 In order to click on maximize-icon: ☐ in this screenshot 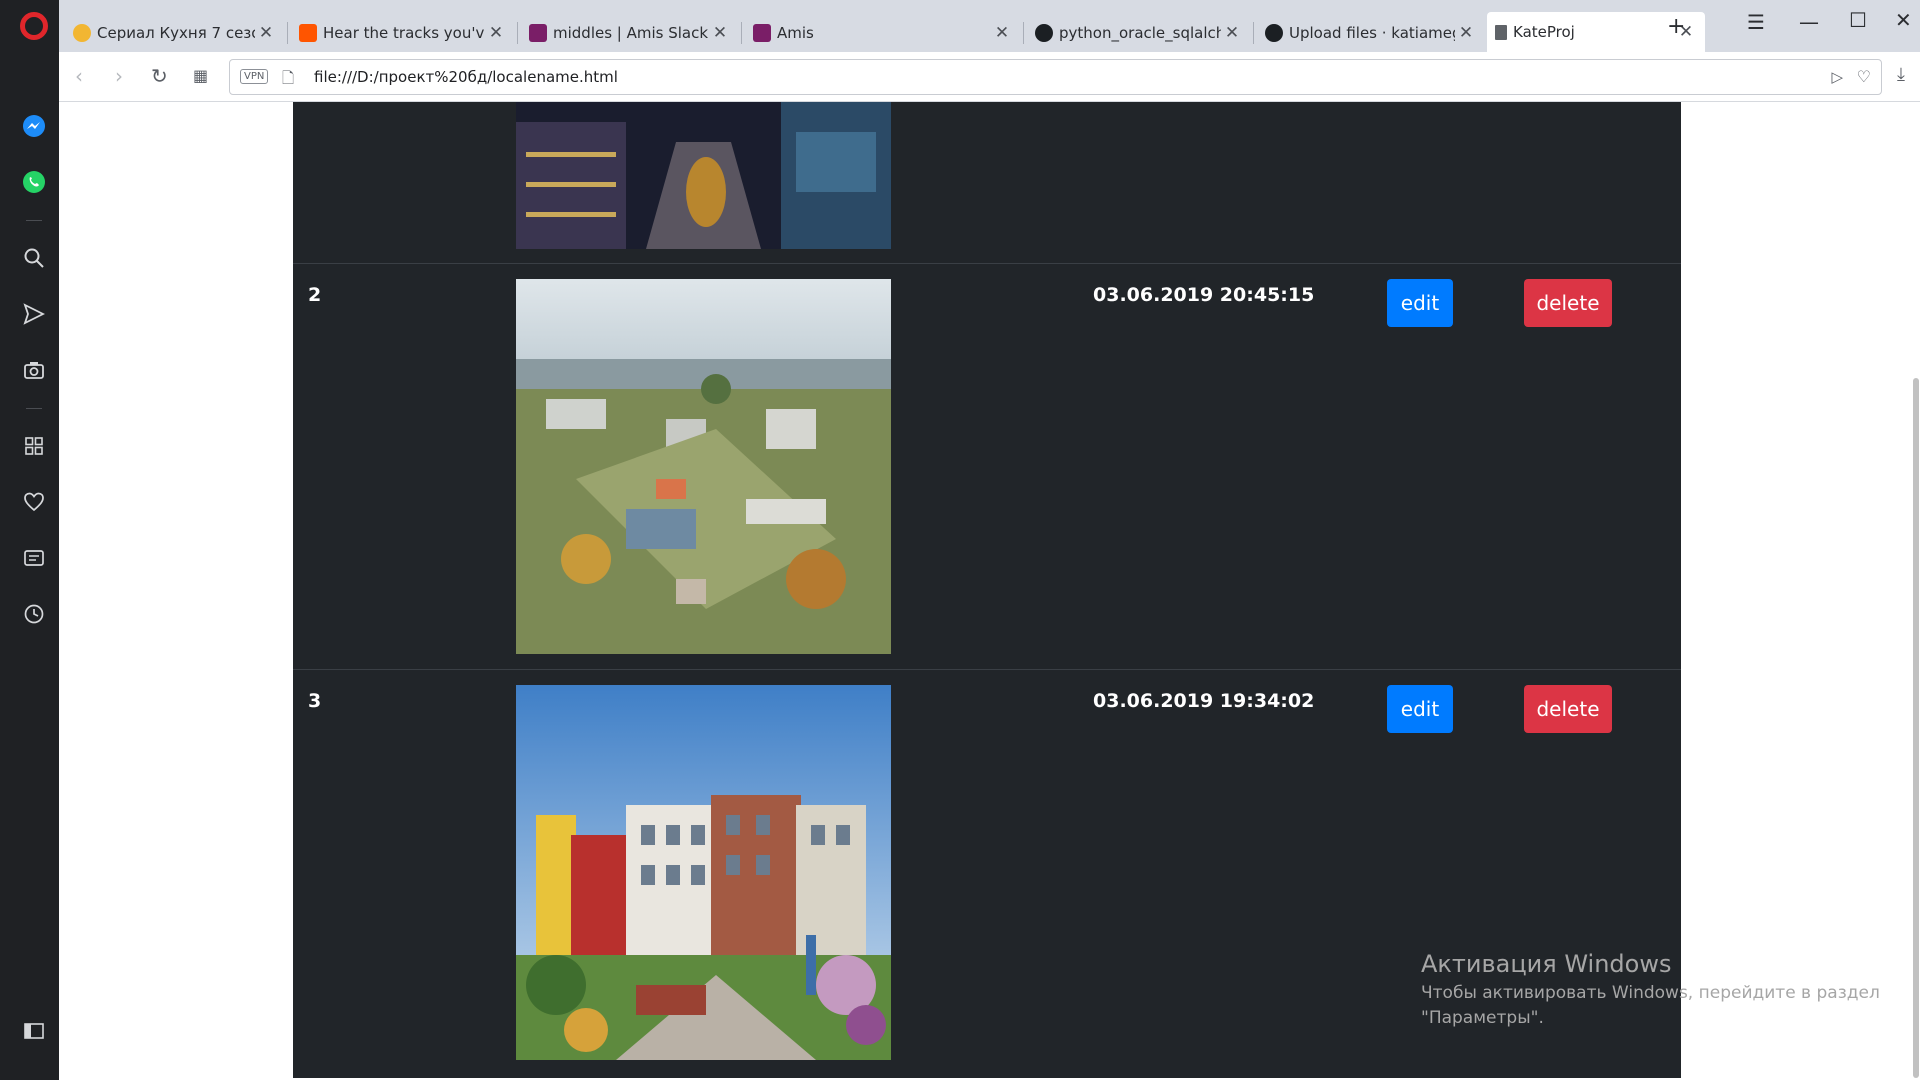, I will do `click(1858, 20)`.